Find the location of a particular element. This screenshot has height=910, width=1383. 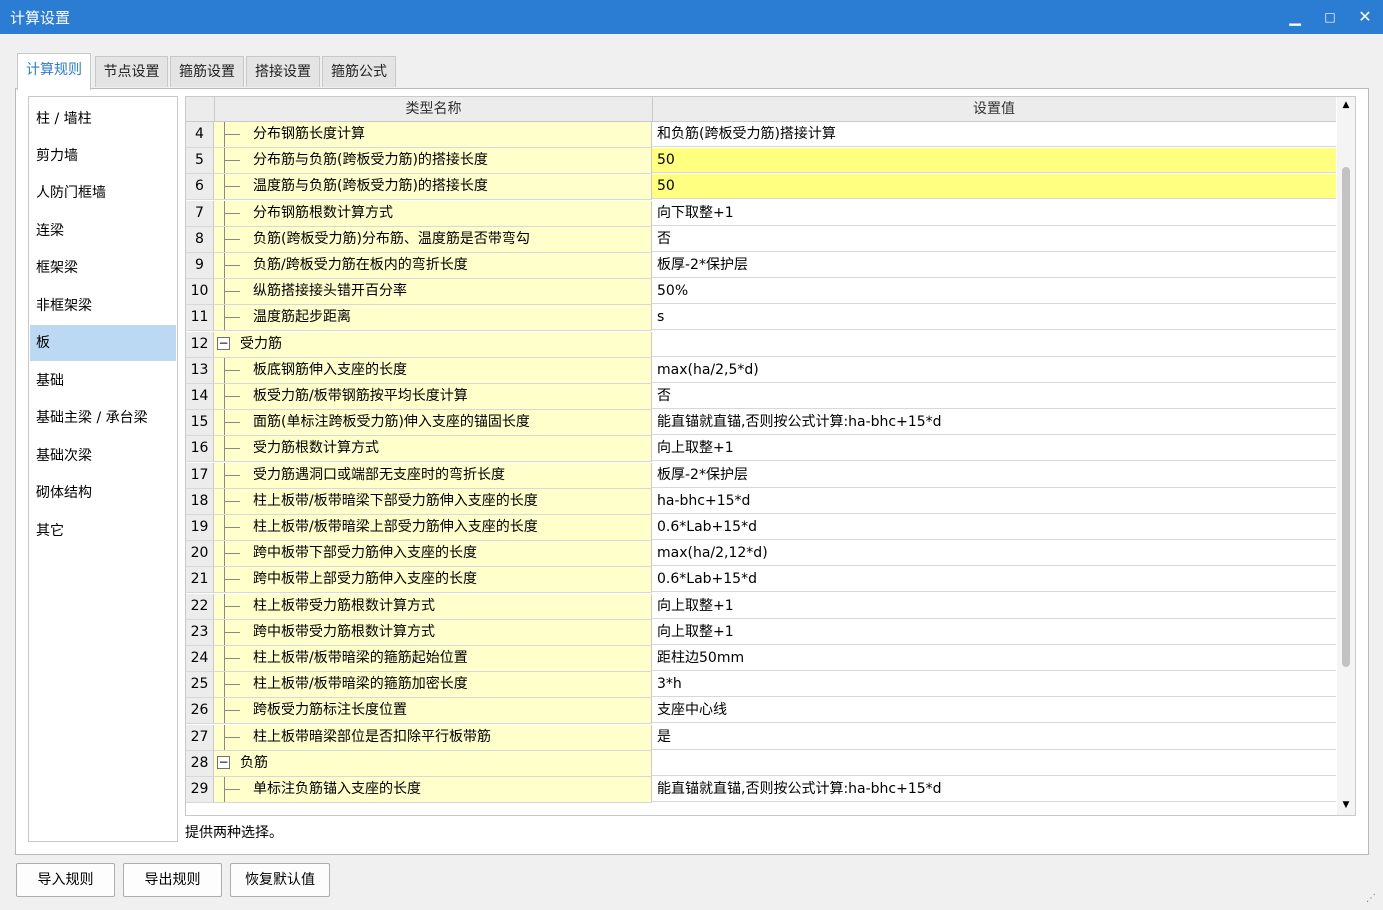

table-row: 24 柱上板带/板带暗梁的箍筋起始位置 距柱边50mm is located at coordinates (761, 659).